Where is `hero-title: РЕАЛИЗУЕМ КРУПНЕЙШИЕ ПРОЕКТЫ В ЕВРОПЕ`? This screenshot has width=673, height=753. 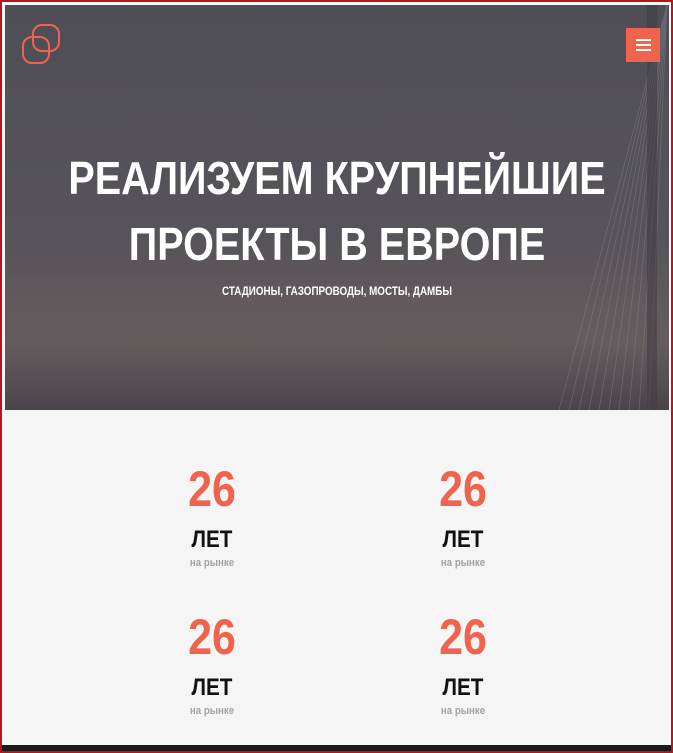
hero-title: РЕАЛИЗУЕМ КРУПНЕЙШИЕ ПРОЕКТЫ В ЕВРОПЕ is located at coordinates (336, 211).